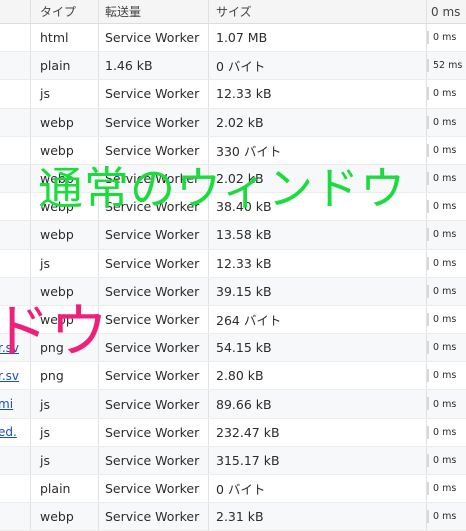 The height and width of the screenshot is (531, 466). I want to click on cell-size: 2.80 kB, so click(317, 376).